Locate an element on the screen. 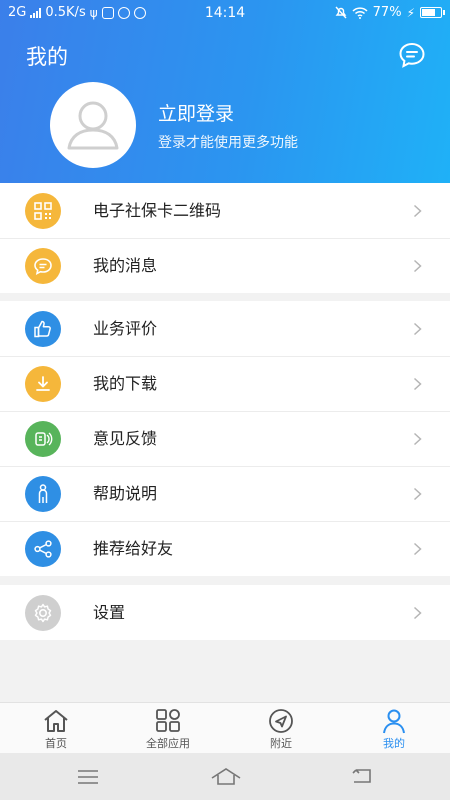 This screenshot has width=450, height=800. menu-item-label: 我的消息 is located at coordinates (125, 265).